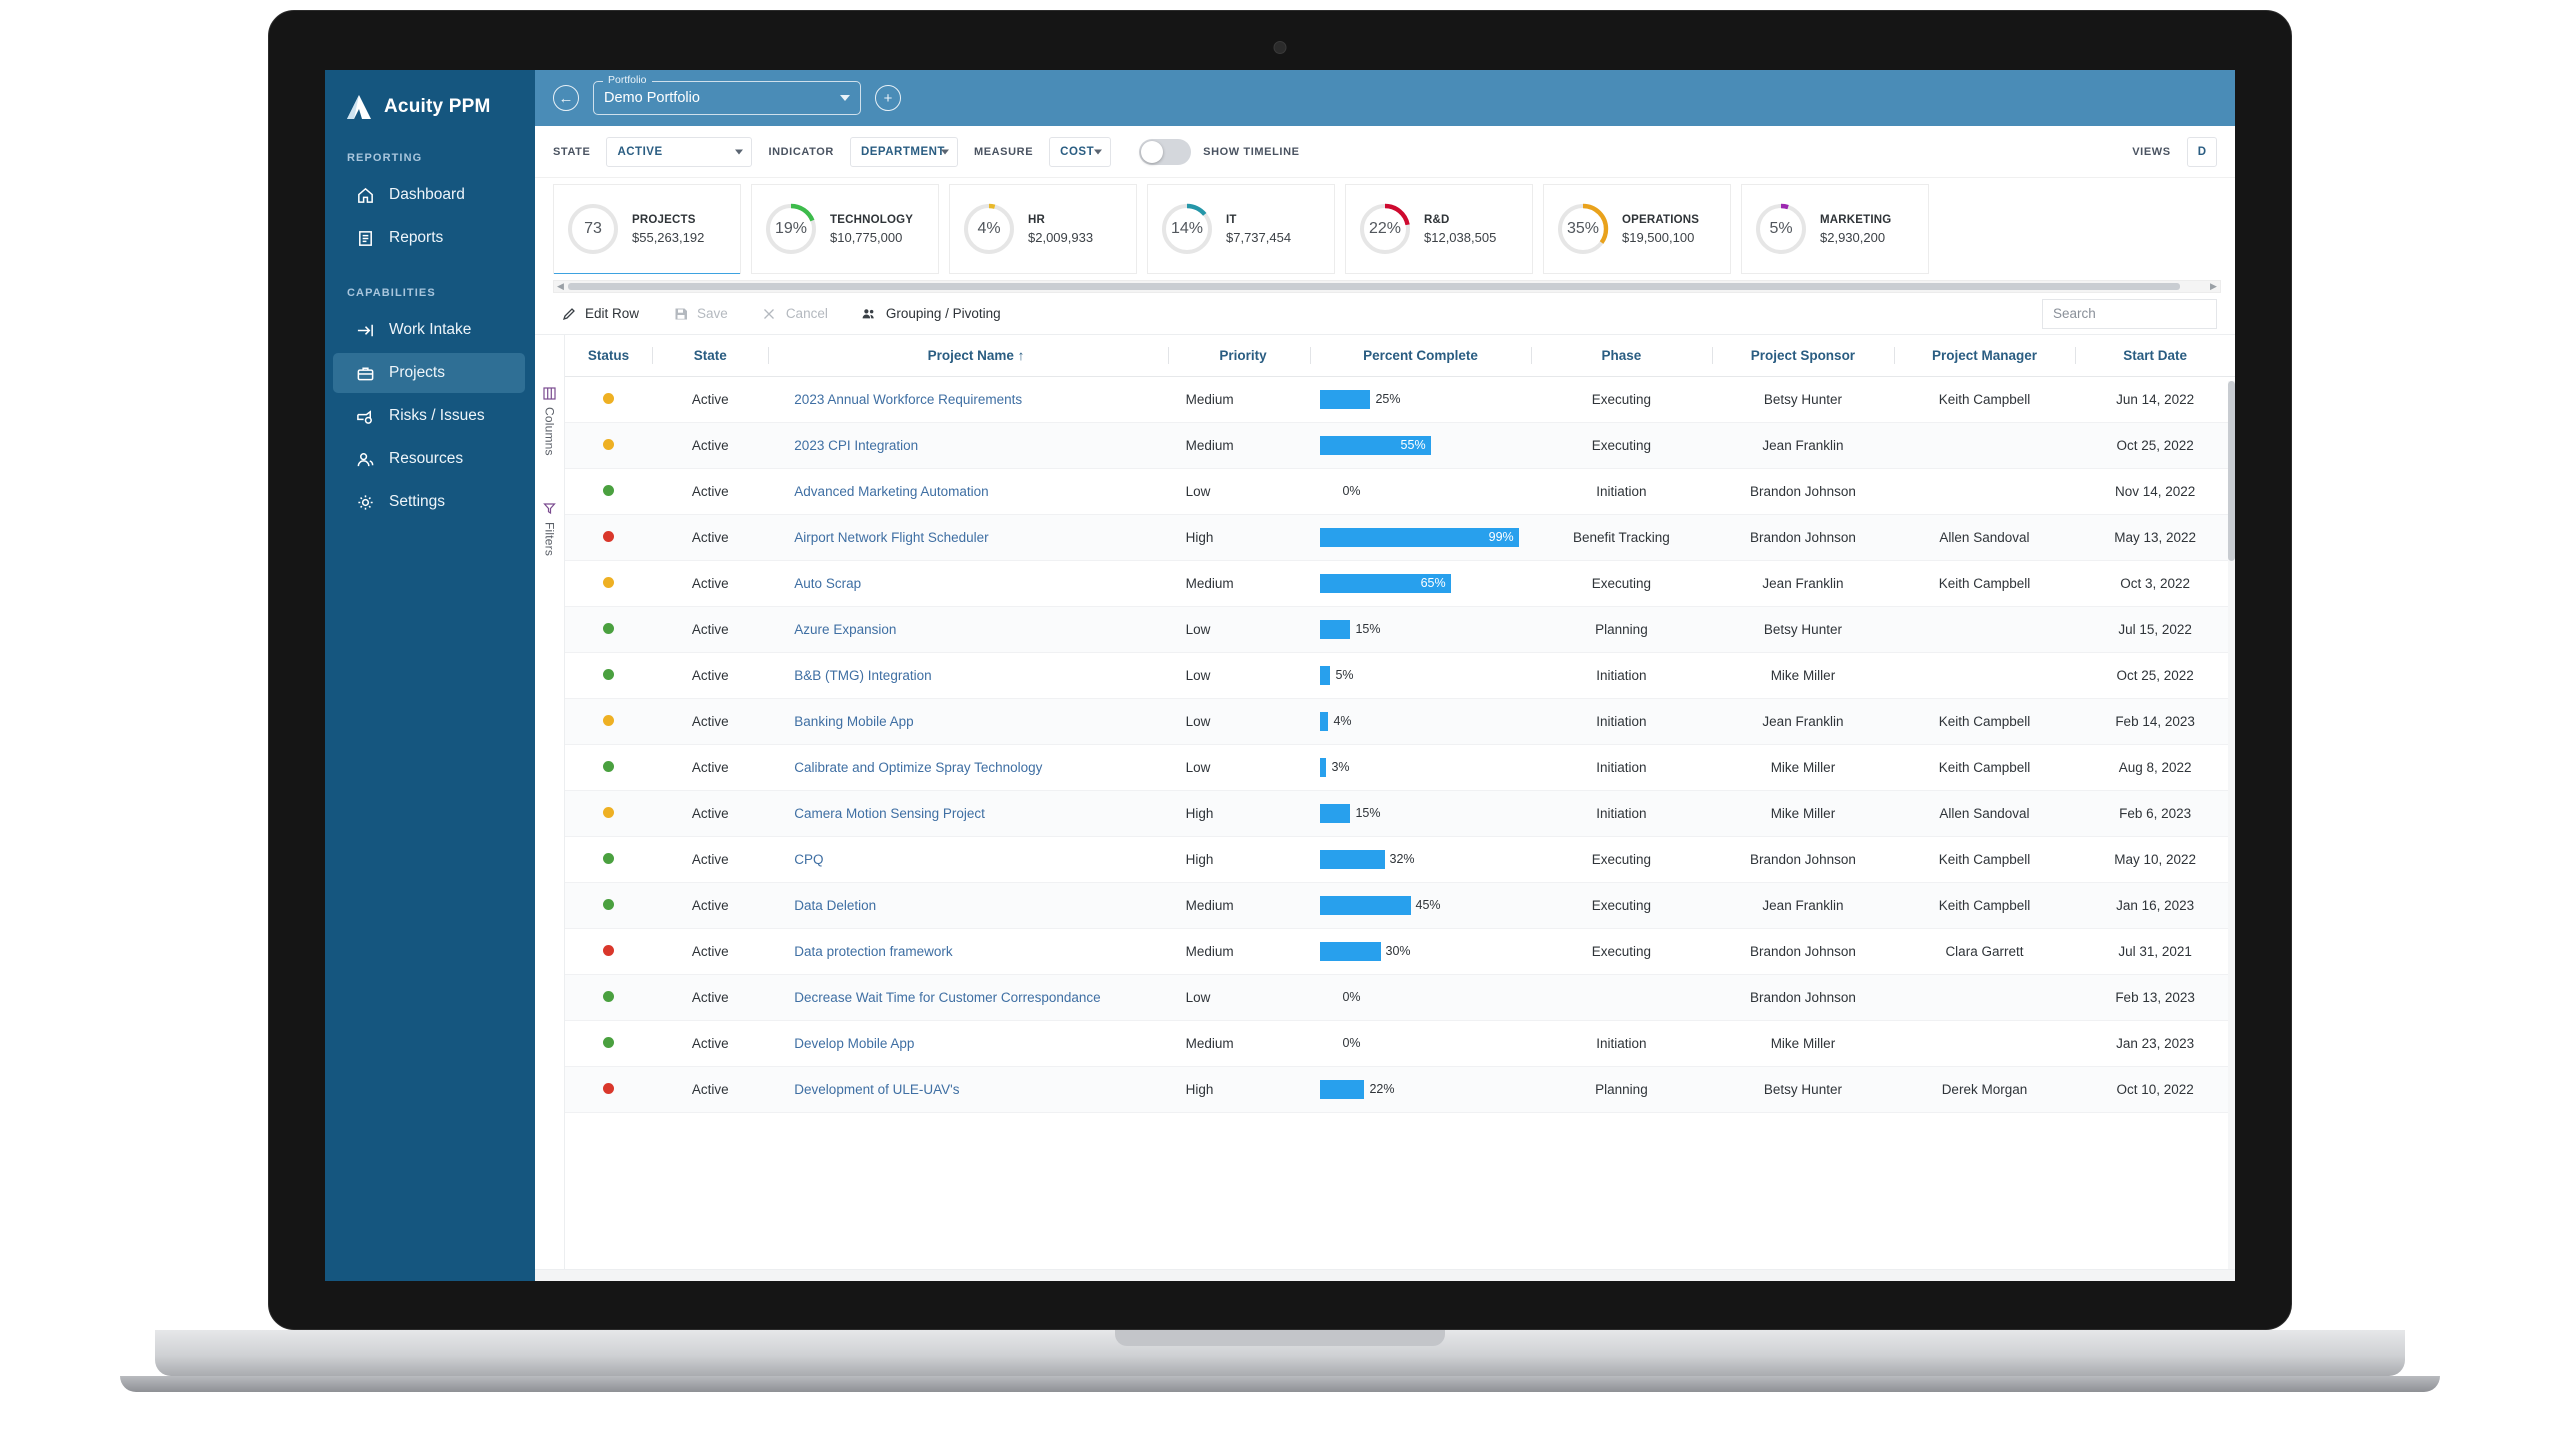 Image resolution: width=2560 pixels, height=1440 pixels. Describe the element at coordinates (429, 373) in the screenshot. I see `sidebar-item-projects: Projects` at that location.